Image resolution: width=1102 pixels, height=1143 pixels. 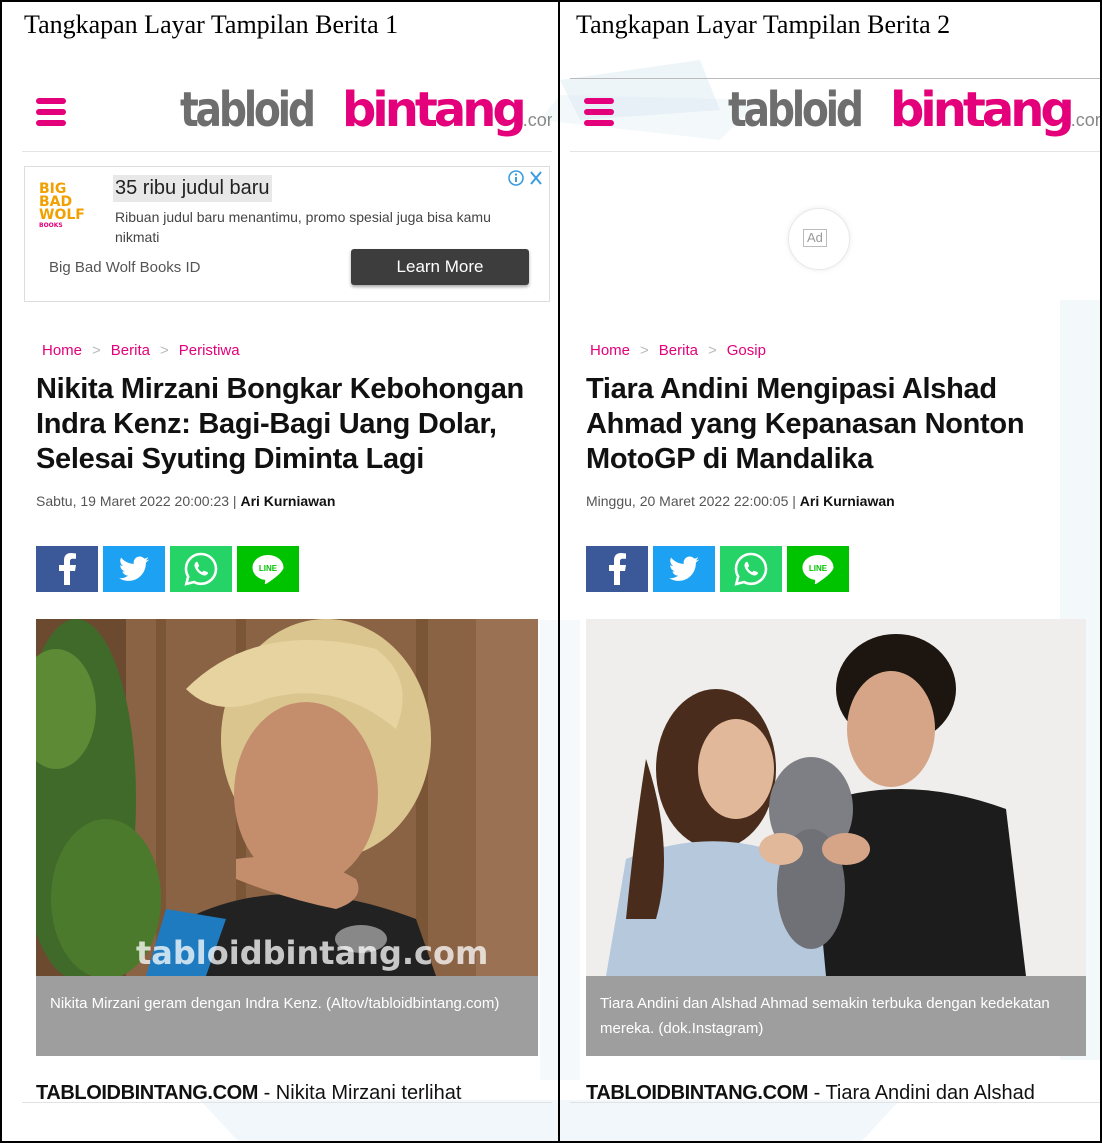 What do you see at coordinates (763, 24) in the screenshot?
I see `column-title: Tangkapan Layar Tampilan Berita 2` at bounding box center [763, 24].